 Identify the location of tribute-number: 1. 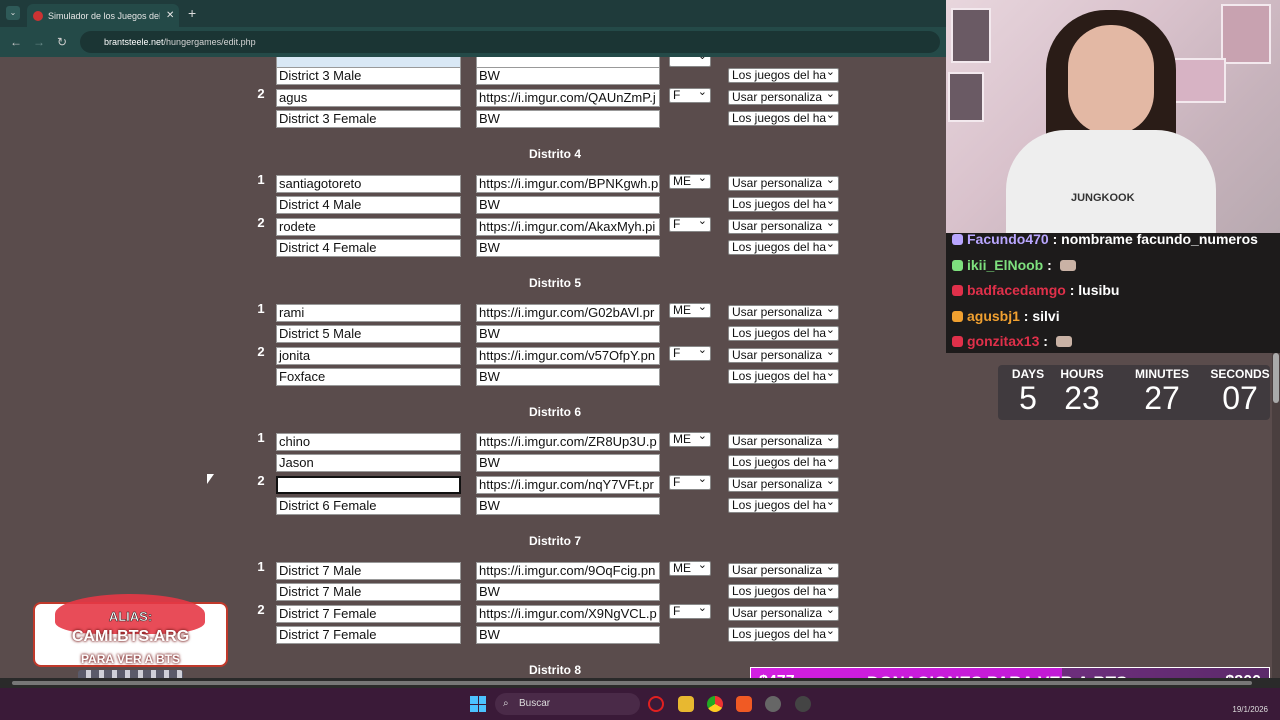
(261, 308).